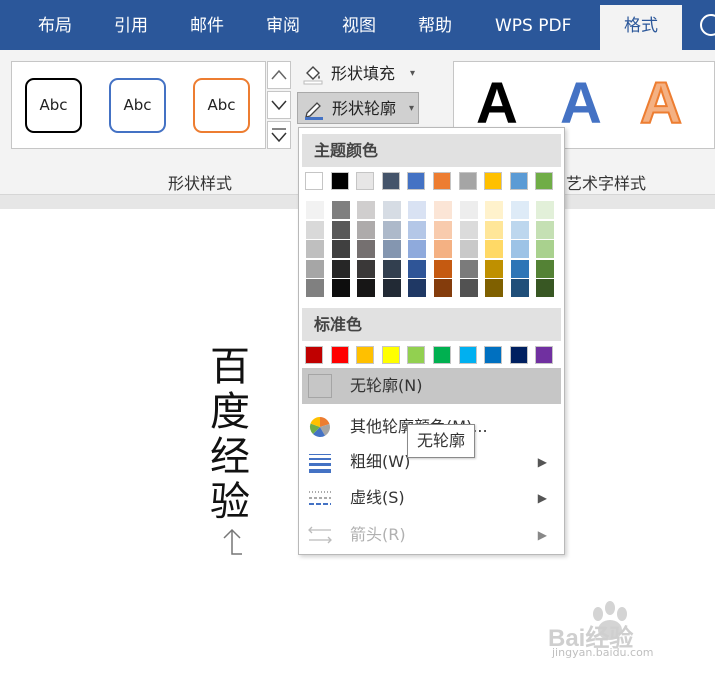 The width and height of the screenshot is (715, 676). I want to click on shape-fill-button: 形状填充 ▾, so click(358, 74).